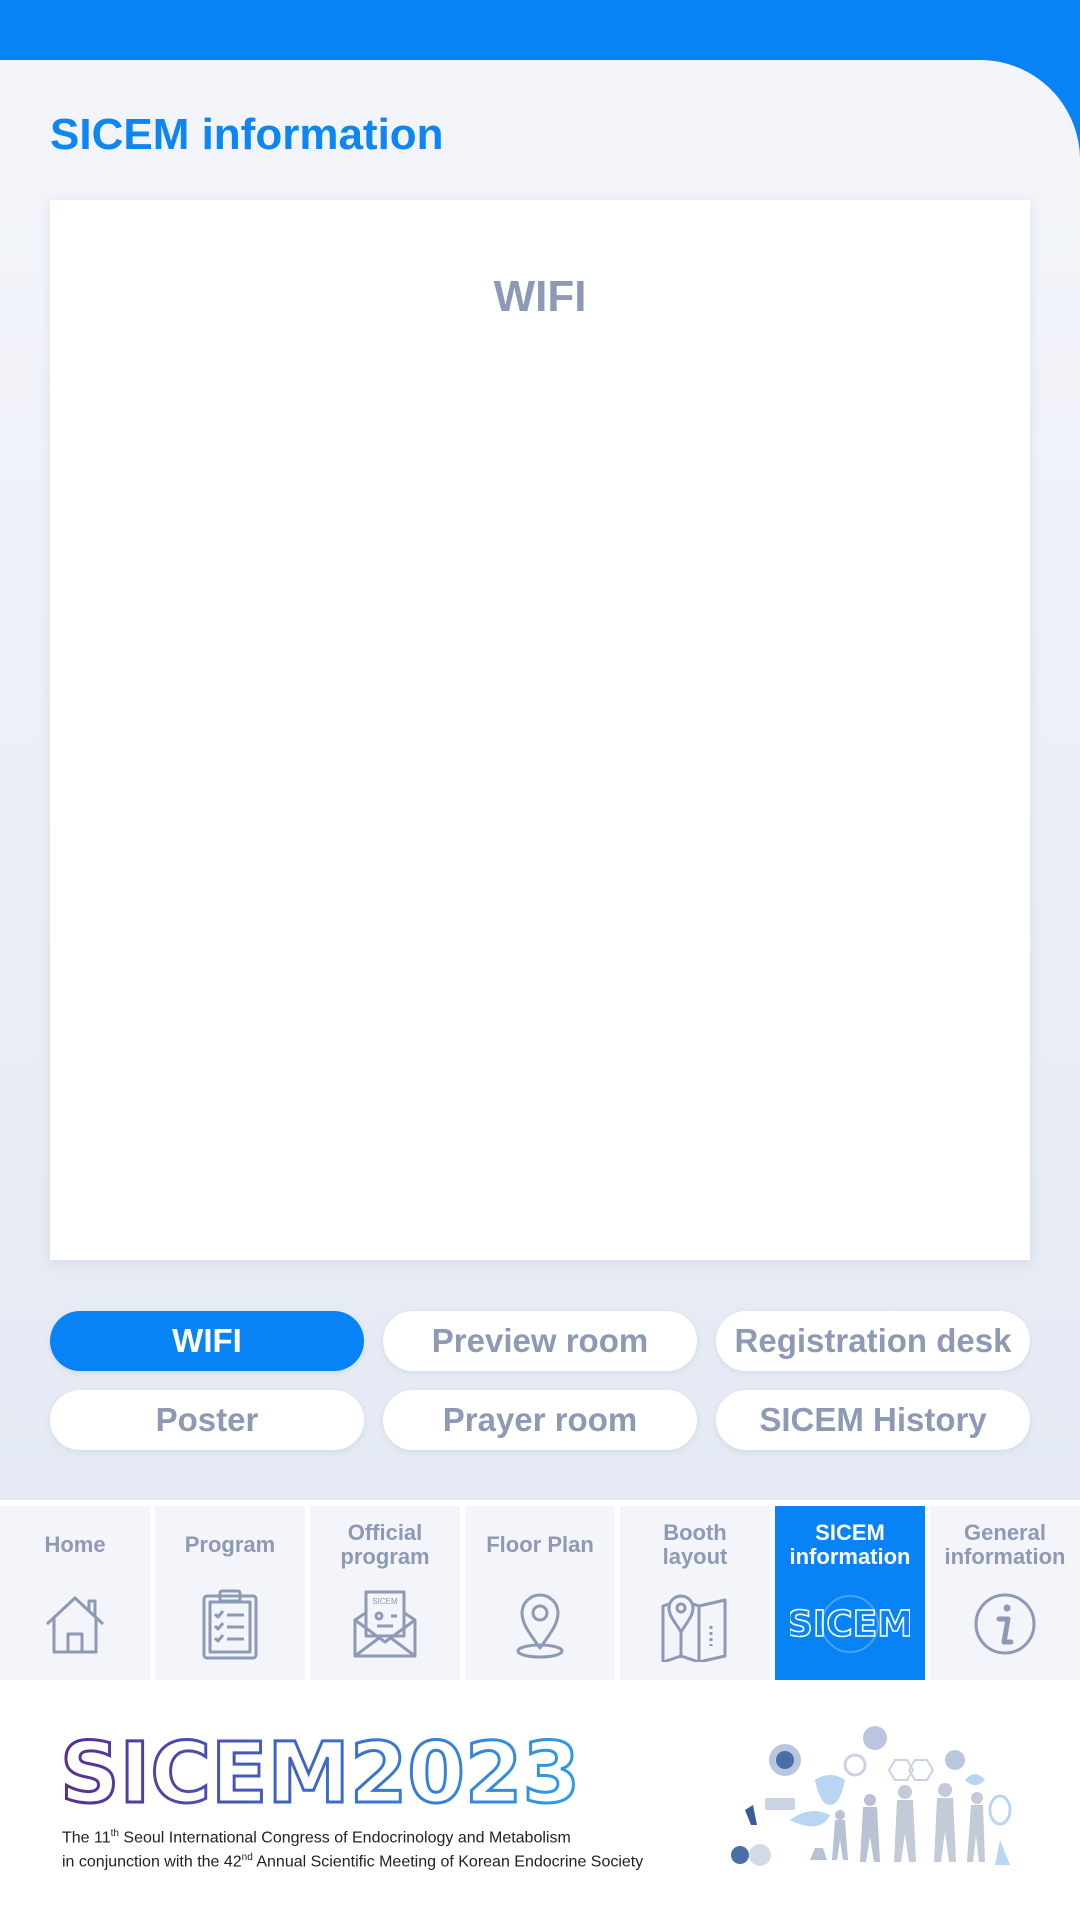  I want to click on endocrinology-illustration, so click(870, 1800).